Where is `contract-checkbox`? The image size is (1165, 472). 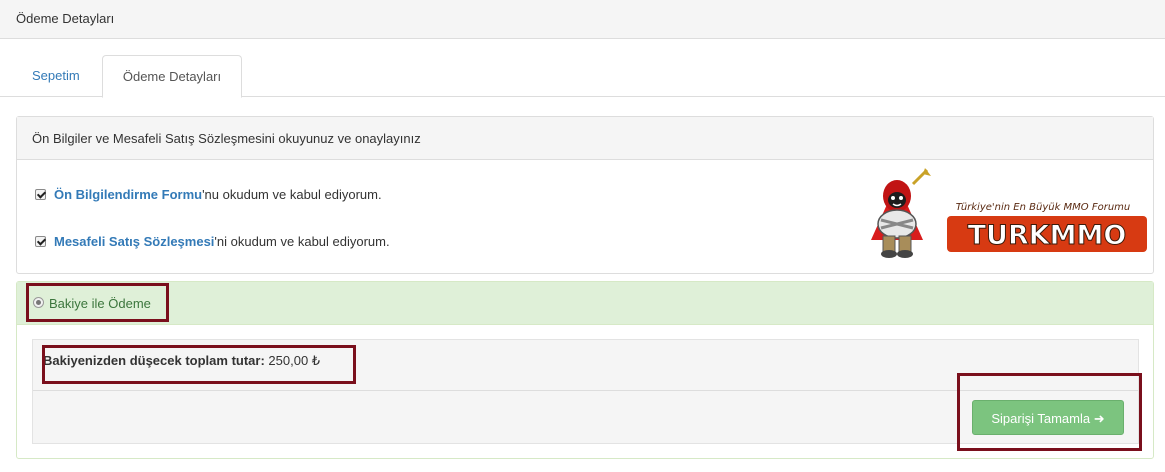 contract-checkbox is located at coordinates (40, 241).